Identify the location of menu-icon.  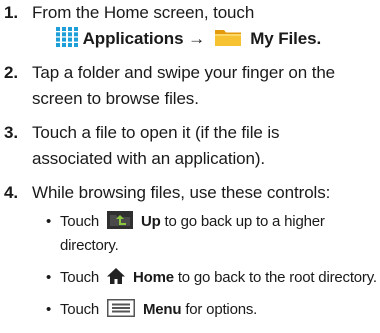
(121, 308).